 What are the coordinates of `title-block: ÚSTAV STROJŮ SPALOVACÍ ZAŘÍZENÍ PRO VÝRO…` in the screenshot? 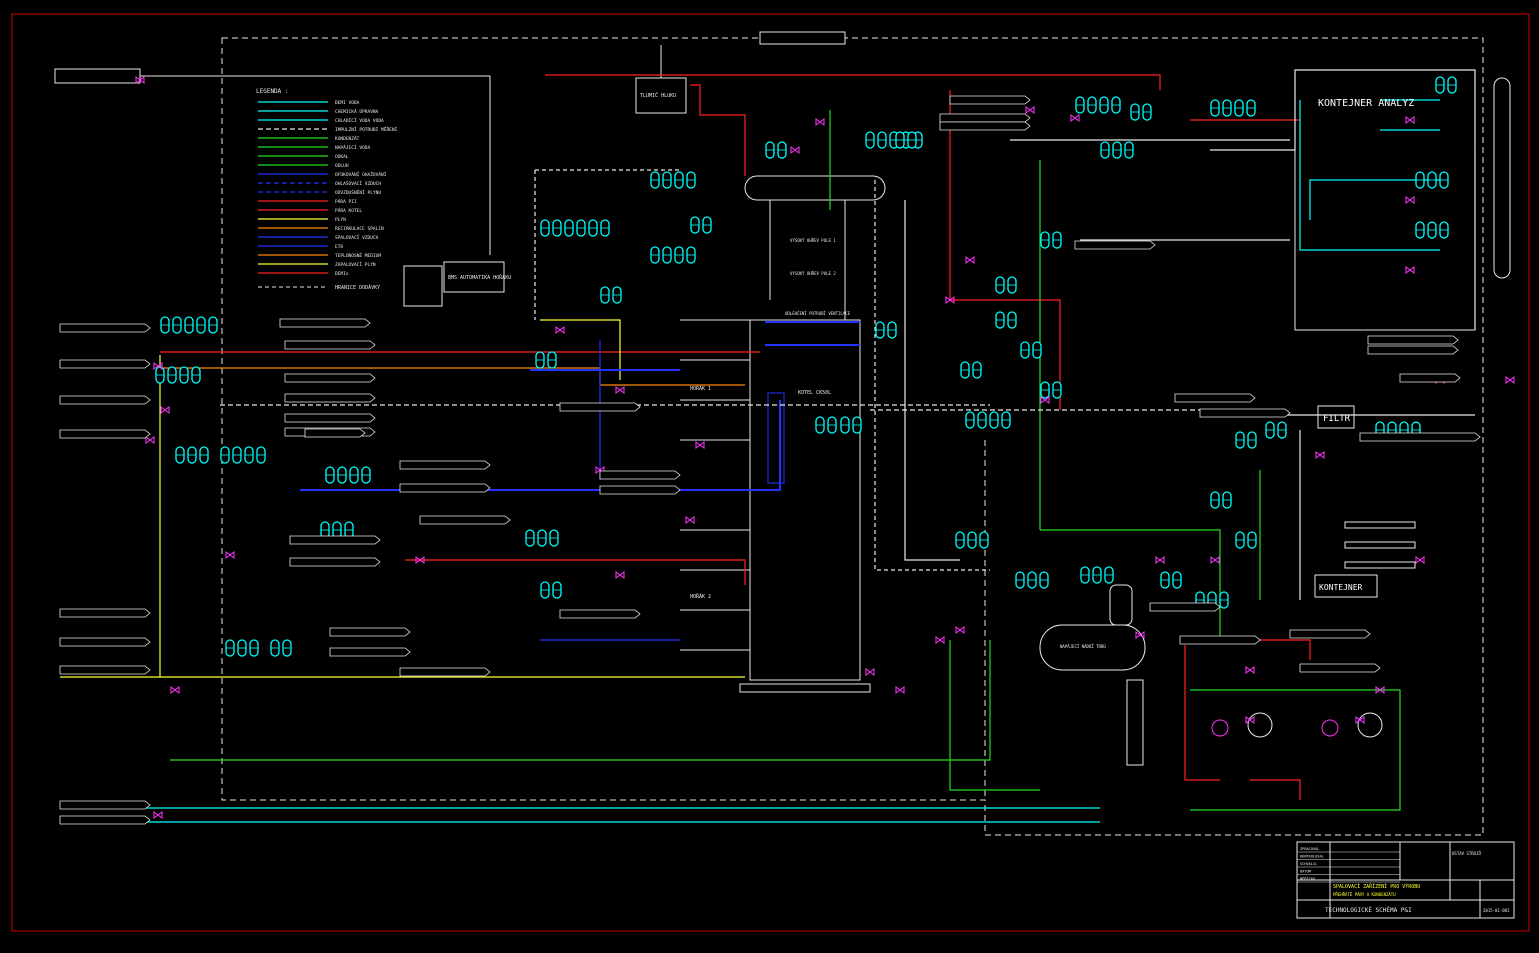 It's located at (1405, 880).